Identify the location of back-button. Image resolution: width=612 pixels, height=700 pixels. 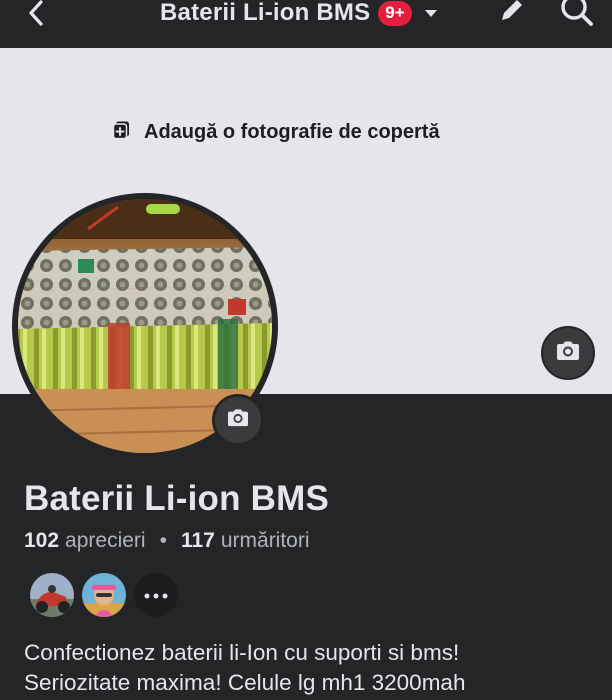
(36, 15).